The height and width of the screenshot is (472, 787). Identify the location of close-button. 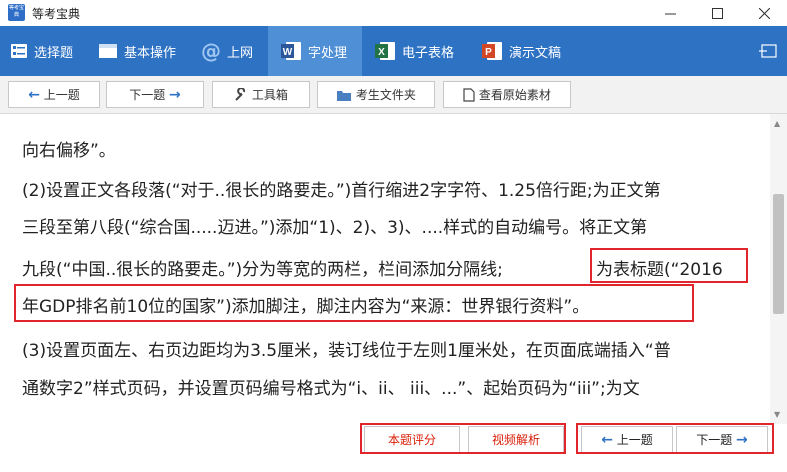
(764, 13).